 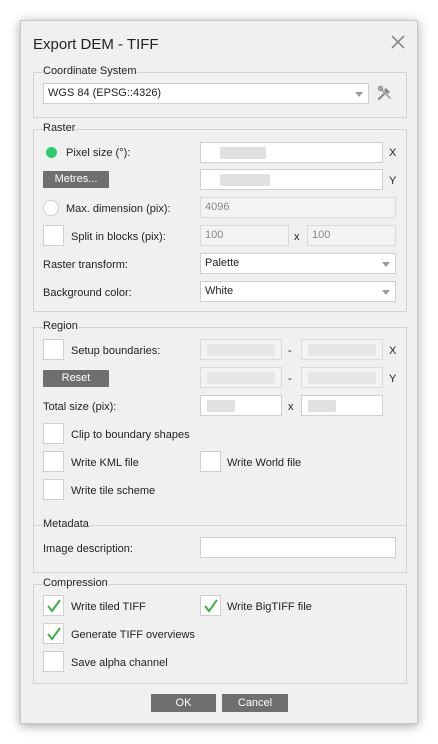 What do you see at coordinates (298, 207) in the screenshot?
I see `max-dimension-input: 4096` at bounding box center [298, 207].